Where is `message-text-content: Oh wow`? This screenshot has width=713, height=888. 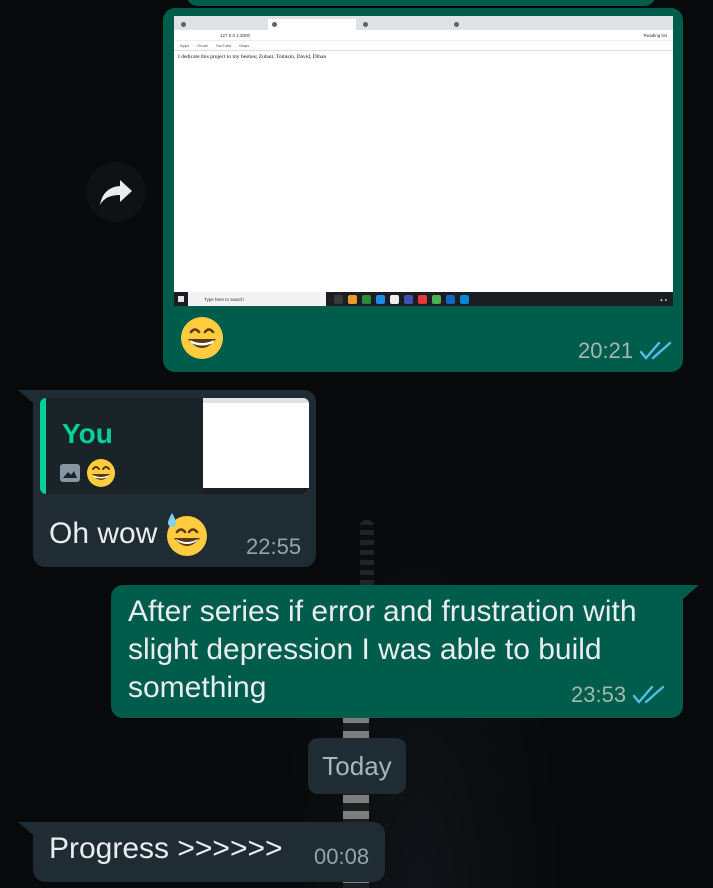 message-text-content: Oh wow is located at coordinates (103, 533).